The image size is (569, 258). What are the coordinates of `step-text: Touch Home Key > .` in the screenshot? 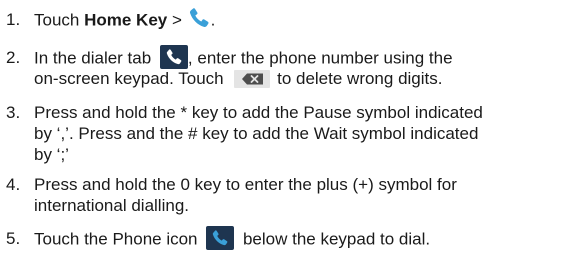 It's located at (124, 19).